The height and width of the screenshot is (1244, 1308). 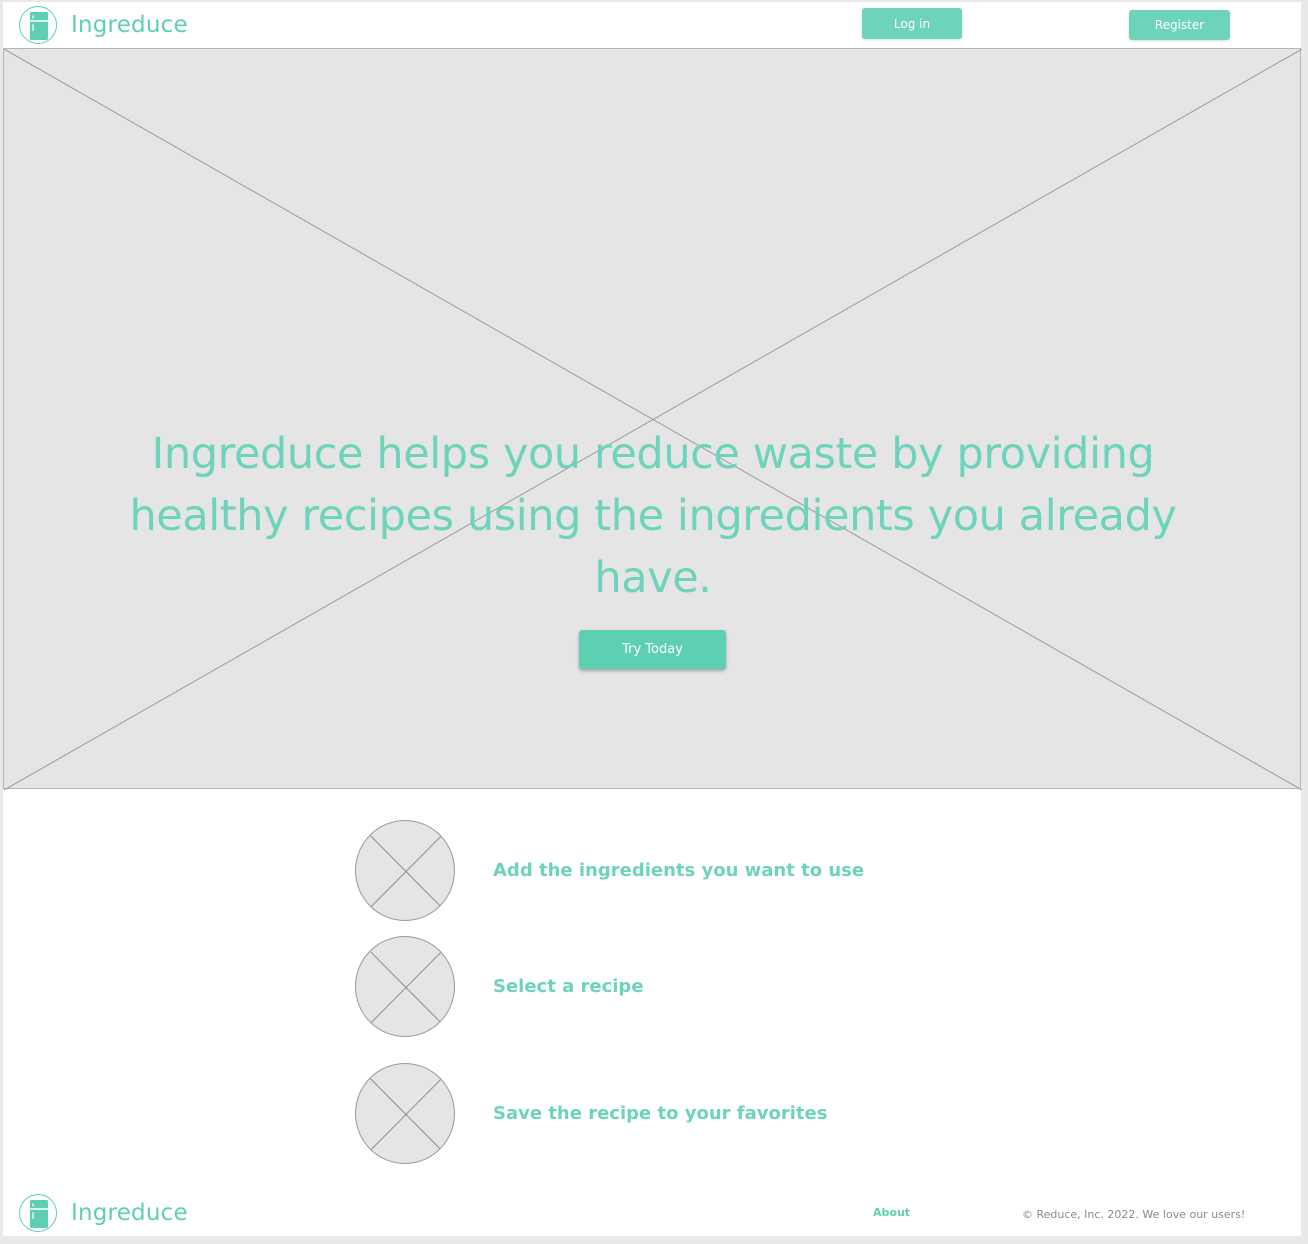 What do you see at coordinates (568, 986) in the screenshot?
I see `step-2-label: Select a recipe` at bounding box center [568, 986].